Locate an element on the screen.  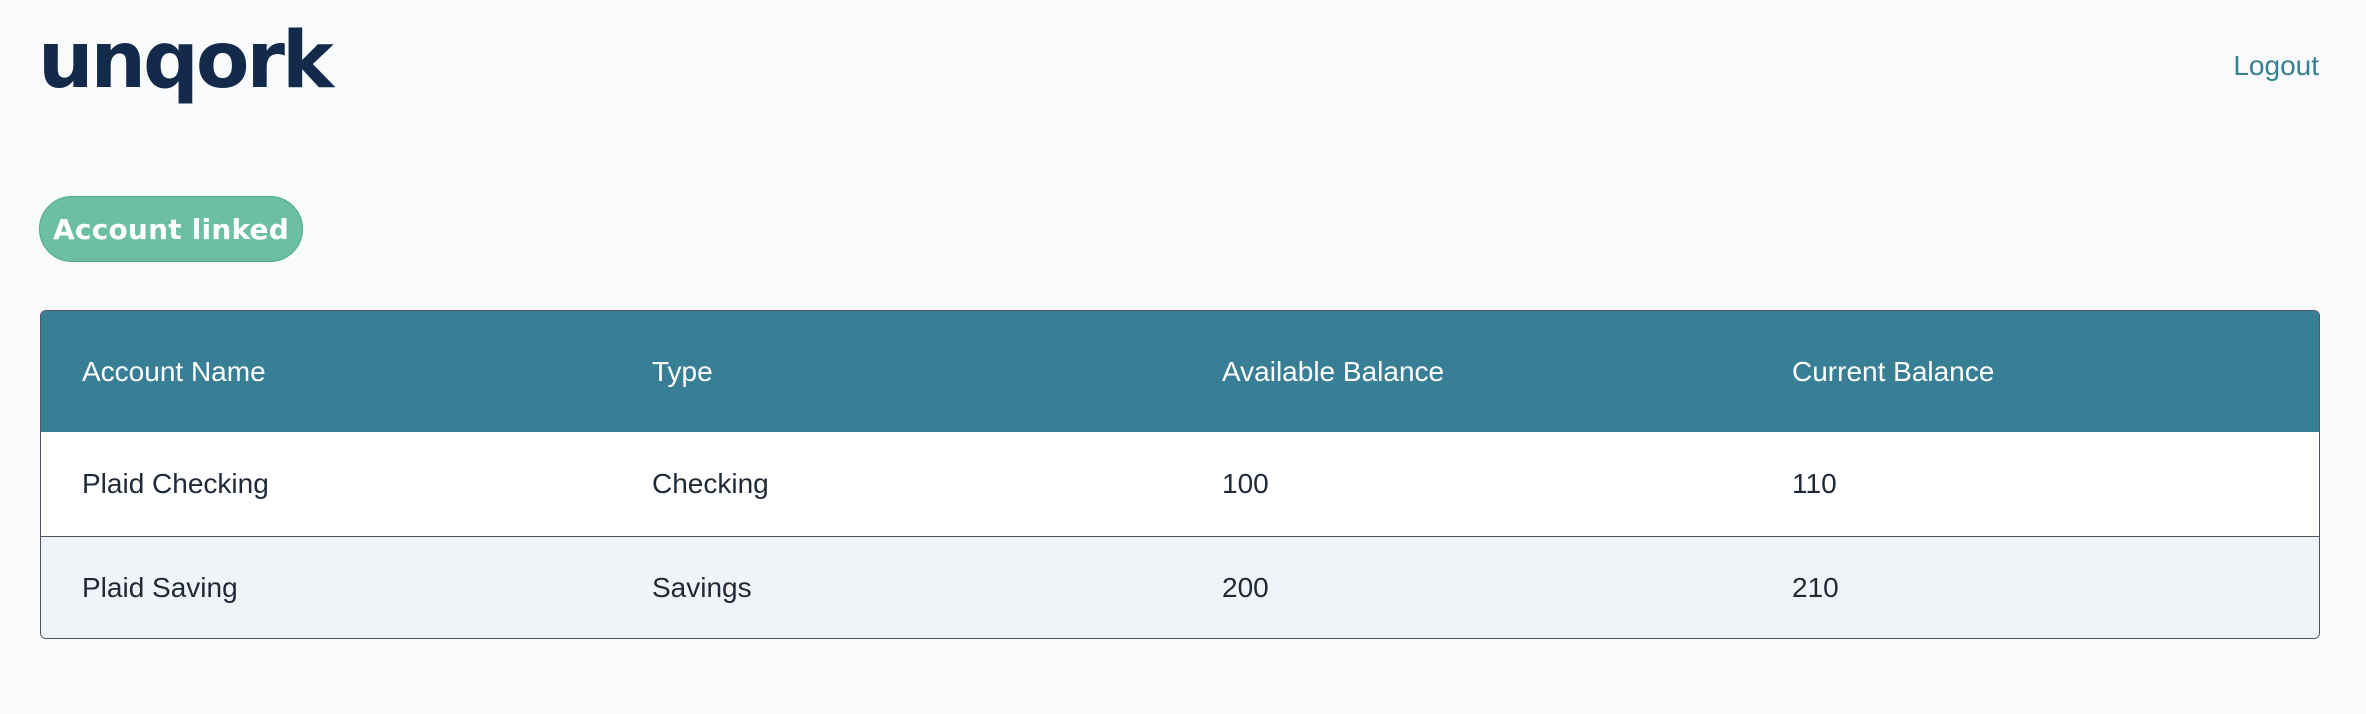
cell-account-name: Plaid Checking is located at coordinates (175, 483).